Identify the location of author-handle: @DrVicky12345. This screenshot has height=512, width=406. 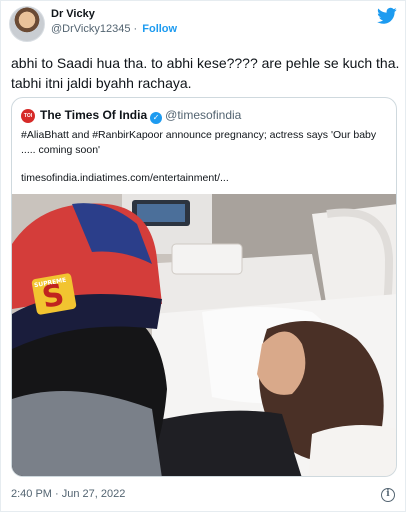
(90, 29).